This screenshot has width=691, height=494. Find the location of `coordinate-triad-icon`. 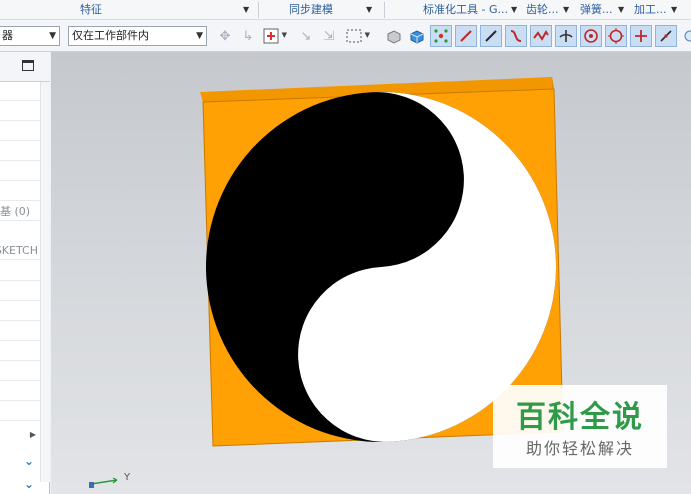

coordinate-triad-icon is located at coordinates (103, 482).